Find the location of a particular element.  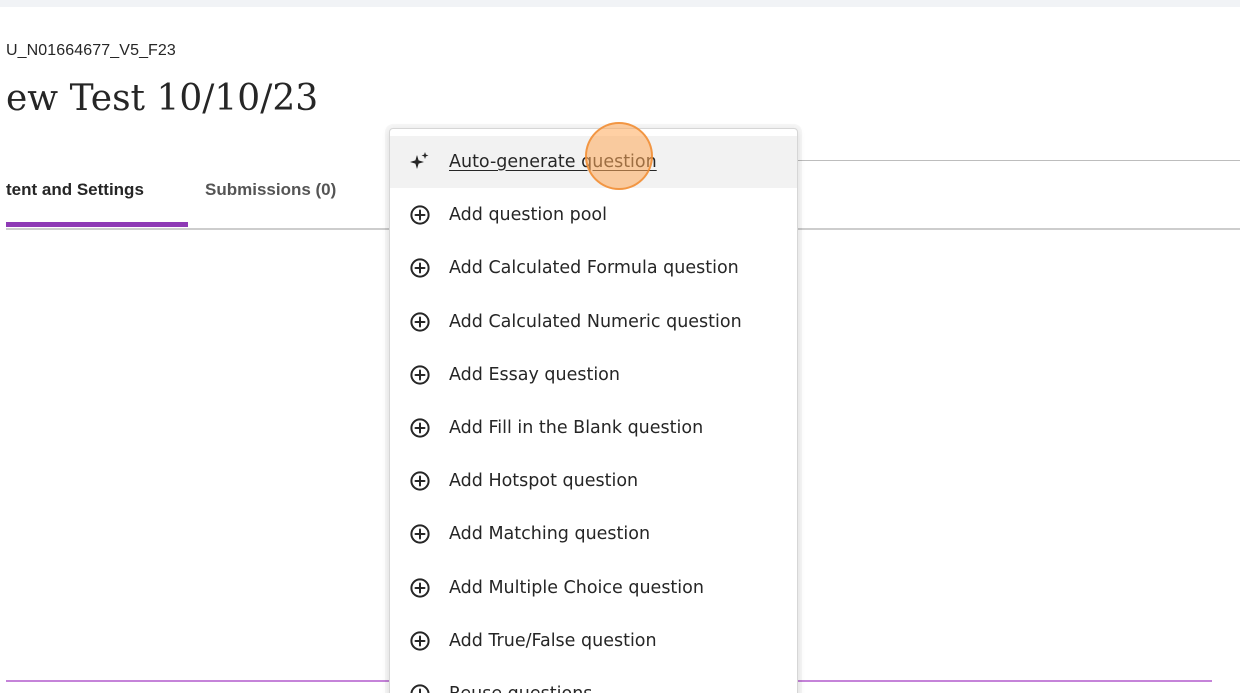

menu-item-label: Add True/False question is located at coordinates (553, 640).